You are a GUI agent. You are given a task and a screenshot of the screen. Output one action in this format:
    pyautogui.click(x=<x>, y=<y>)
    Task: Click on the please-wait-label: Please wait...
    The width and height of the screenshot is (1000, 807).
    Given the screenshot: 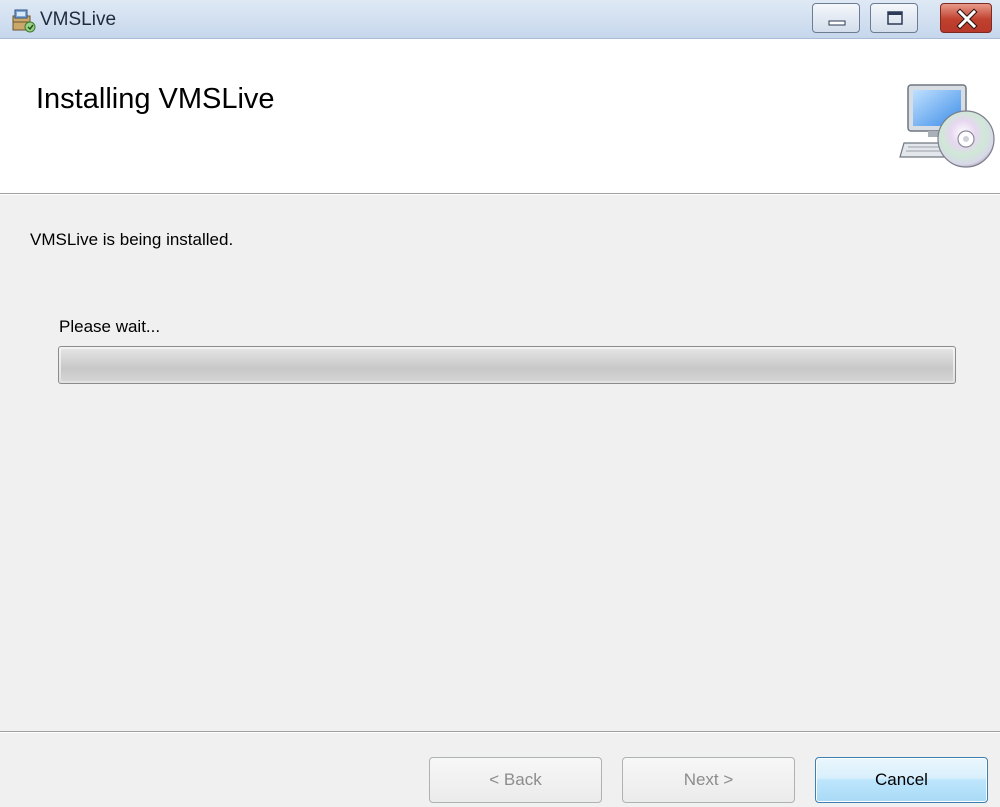 What is the action you would take?
    pyautogui.click(x=110, y=326)
    